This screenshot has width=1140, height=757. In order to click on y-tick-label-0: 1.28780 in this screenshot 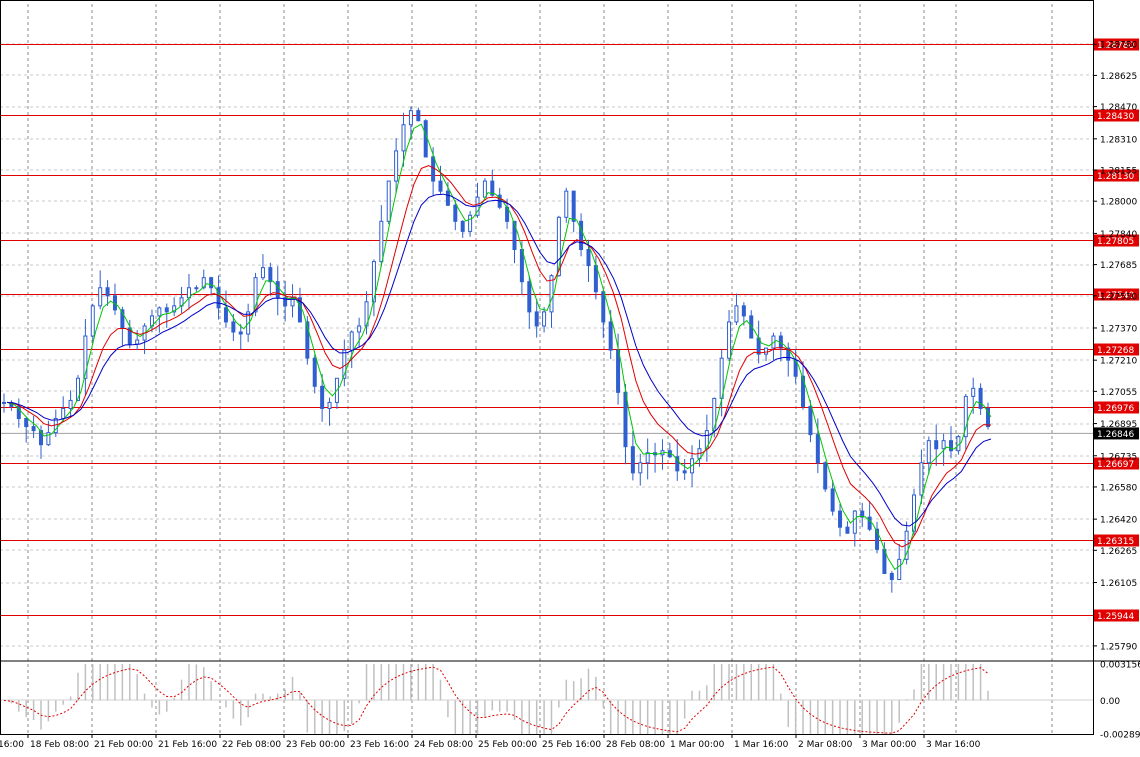, I will do `click(1118, 46)`.